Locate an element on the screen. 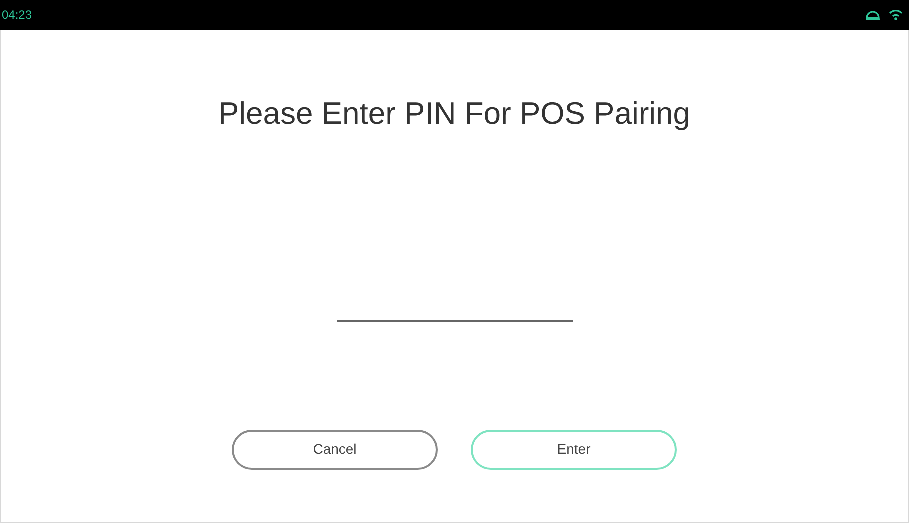 This screenshot has width=909, height=523. enter-button: Enter is located at coordinates (574, 450).